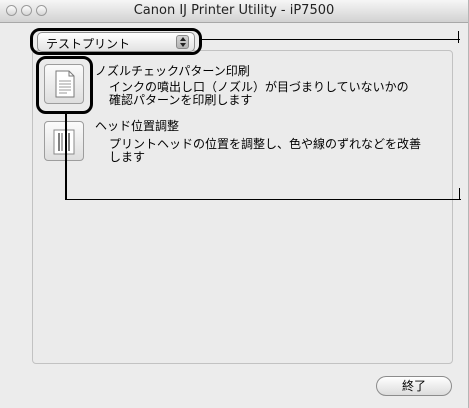 The width and height of the screenshot is (469, 408). I want to click on window-title: Canon IJ Printer Utility - iP7500, so click(234, 10).